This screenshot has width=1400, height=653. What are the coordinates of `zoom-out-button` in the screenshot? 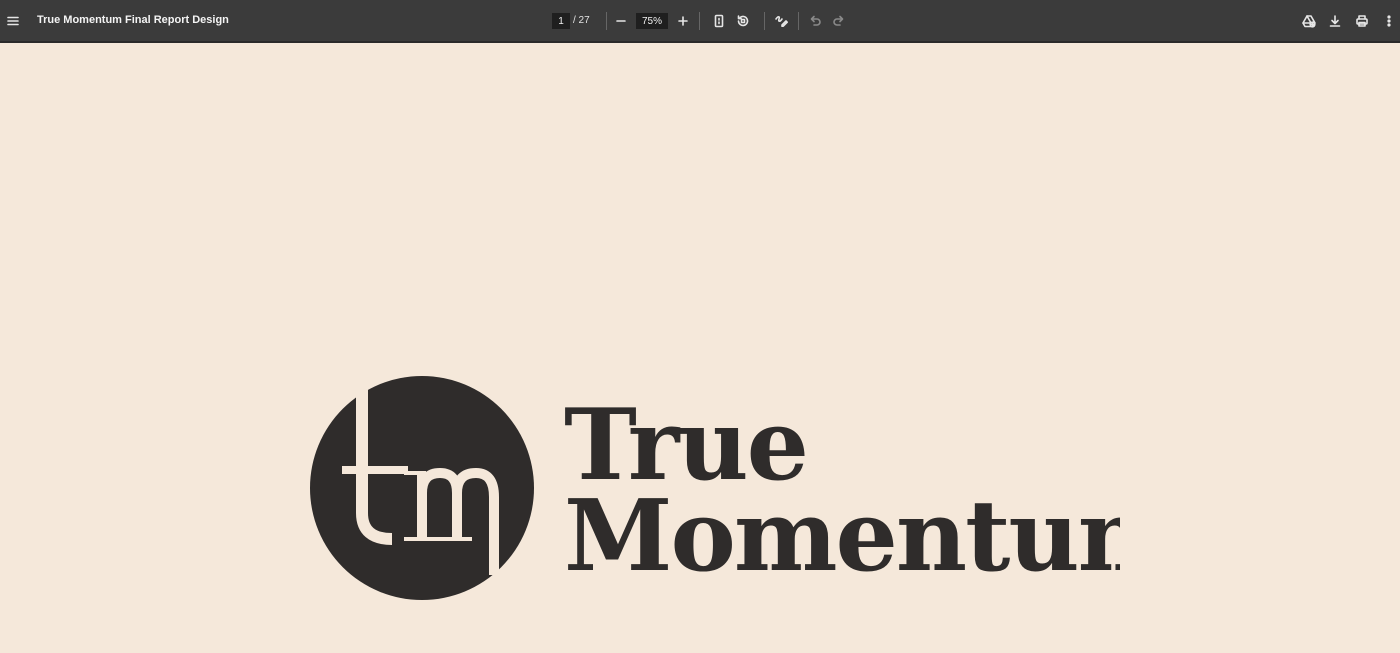 It's located at (621, 21).